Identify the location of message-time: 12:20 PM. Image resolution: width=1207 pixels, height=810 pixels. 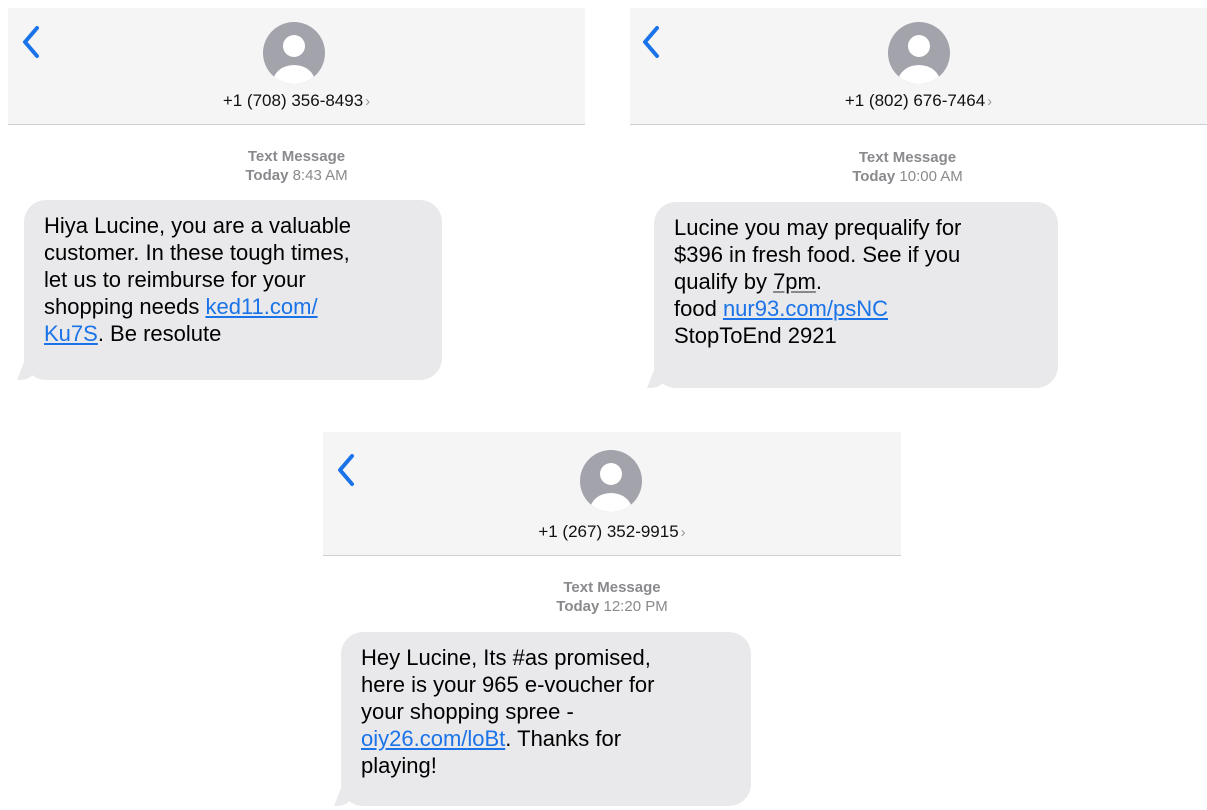
(635, 606).